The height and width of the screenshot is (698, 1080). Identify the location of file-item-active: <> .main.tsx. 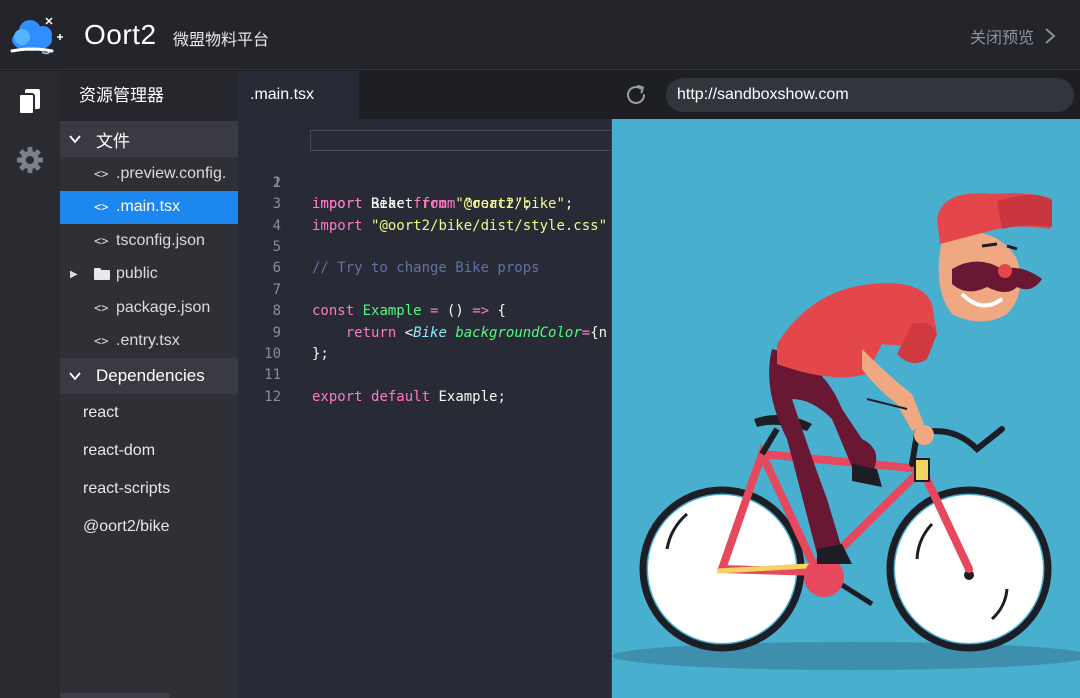
(149, 207).